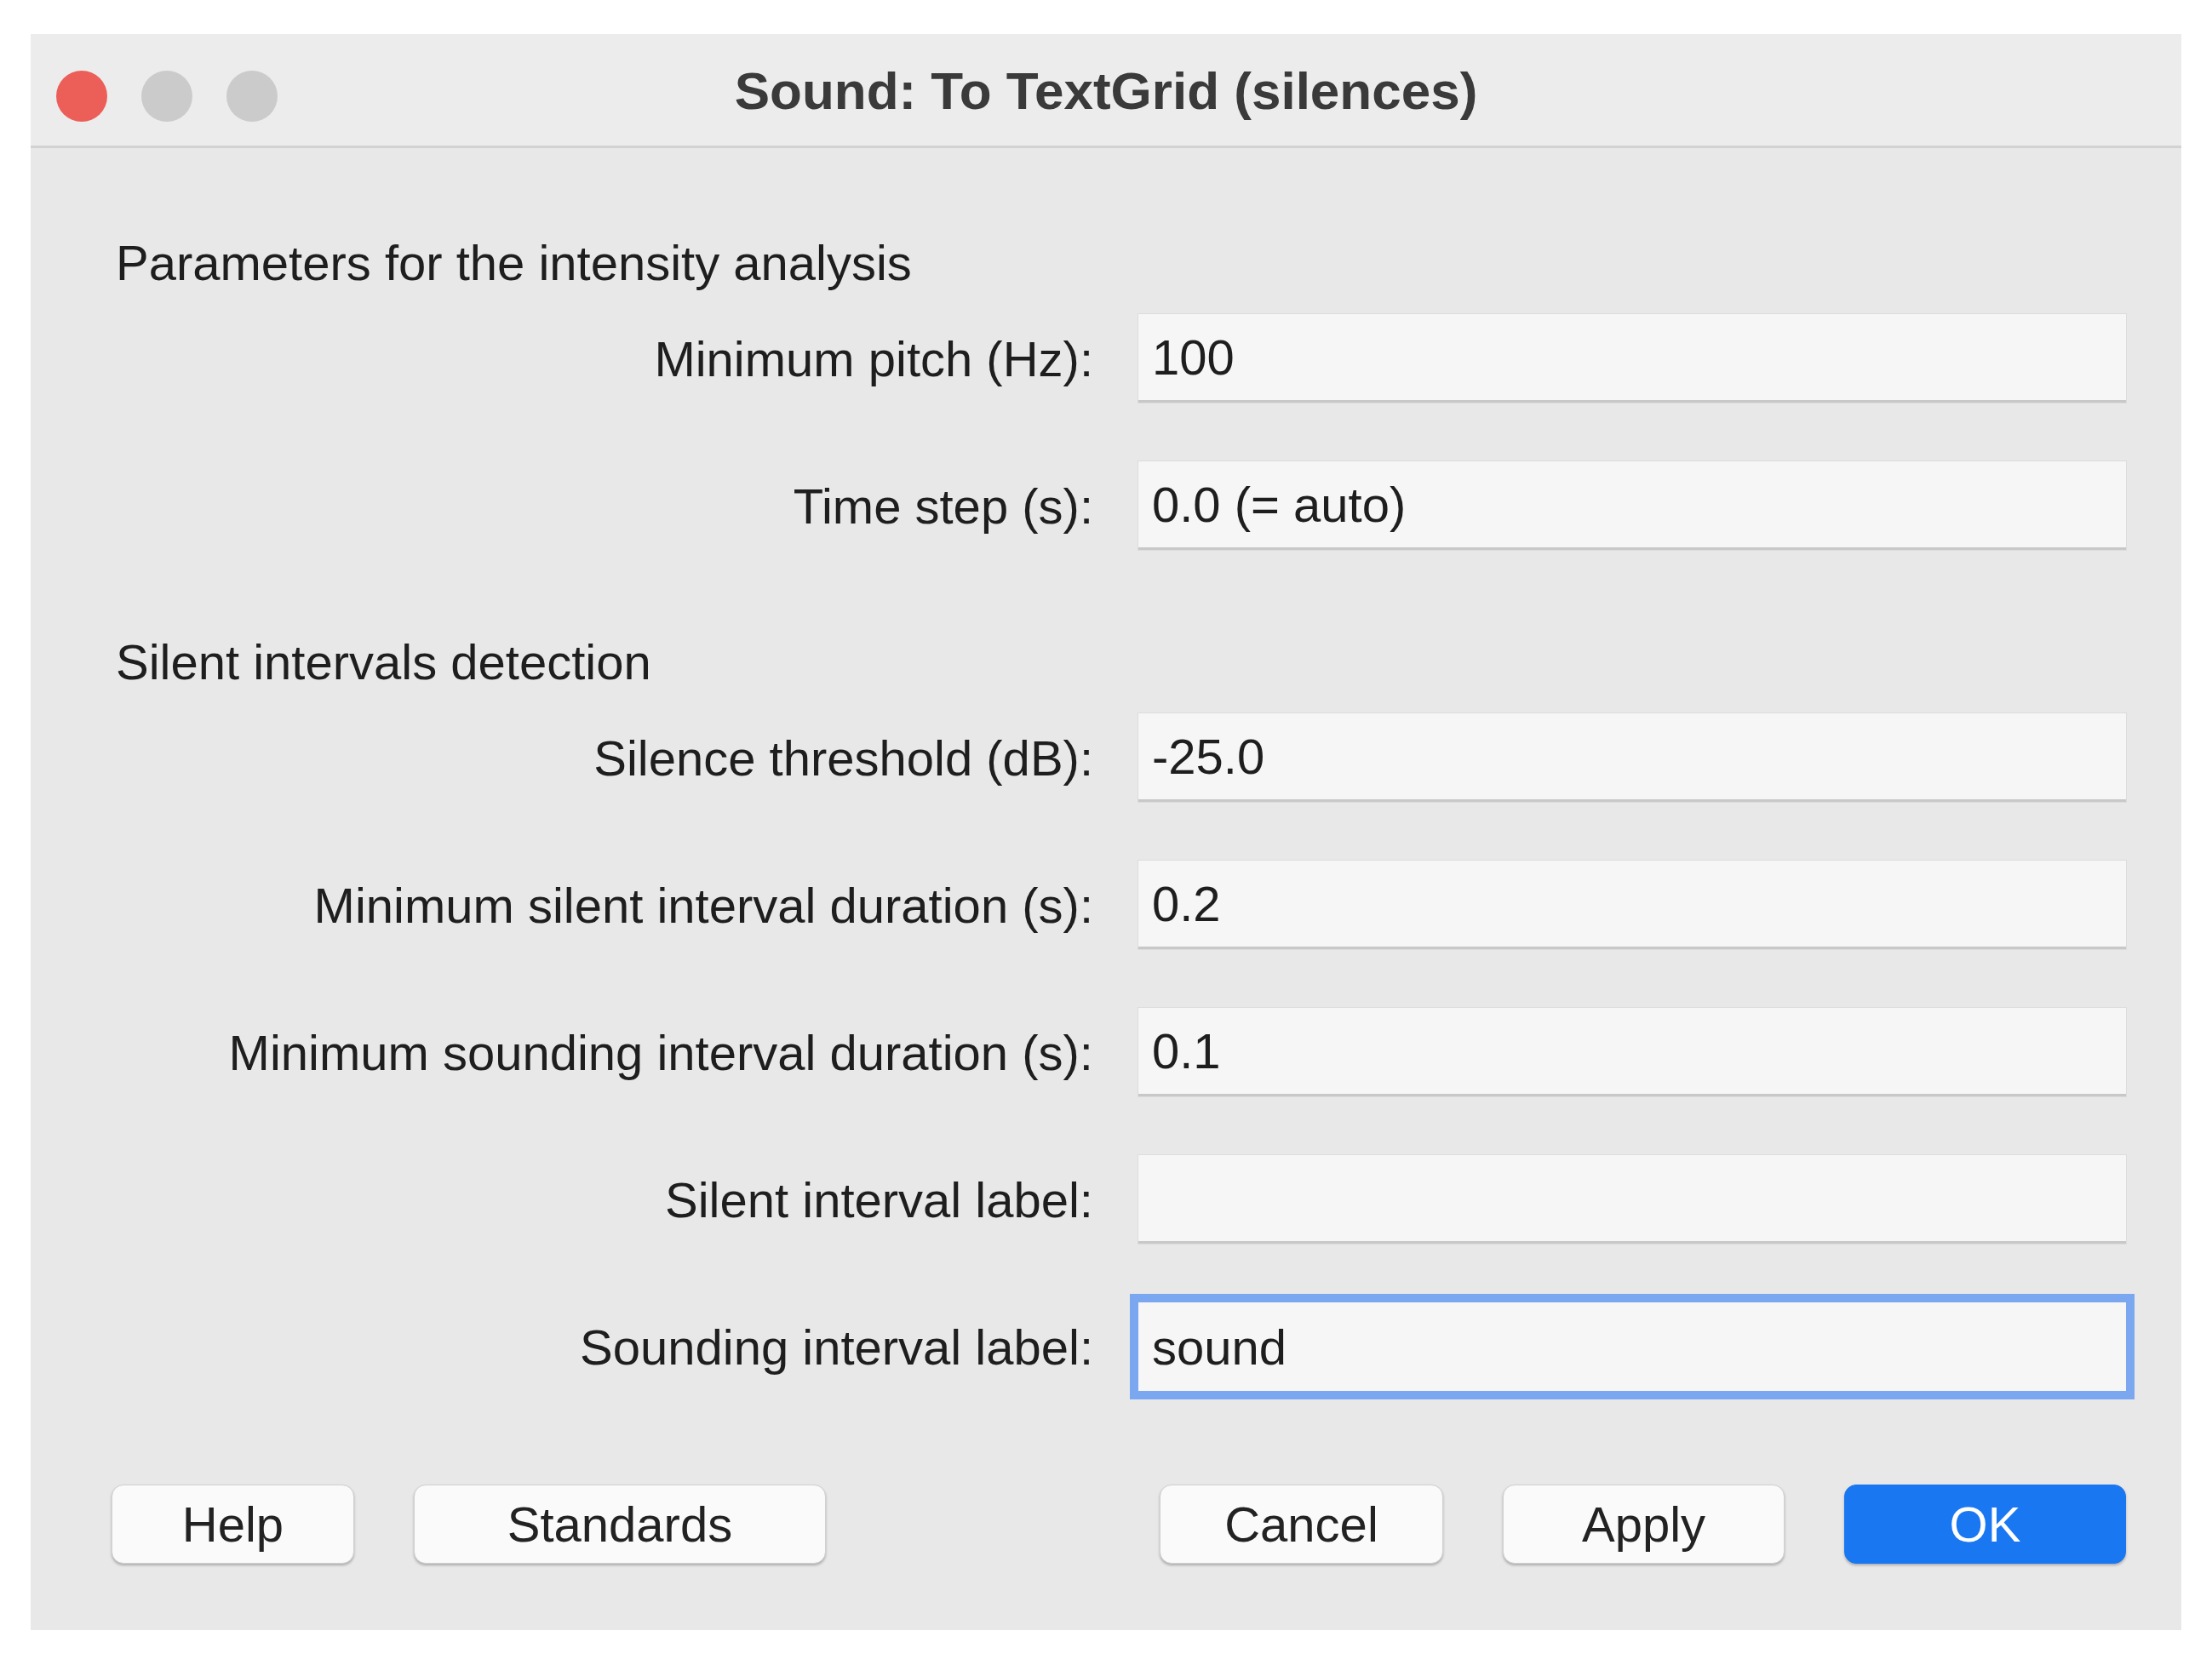  I want to click on field-label: Minimum pitch (Hz):, so click(873, 358).